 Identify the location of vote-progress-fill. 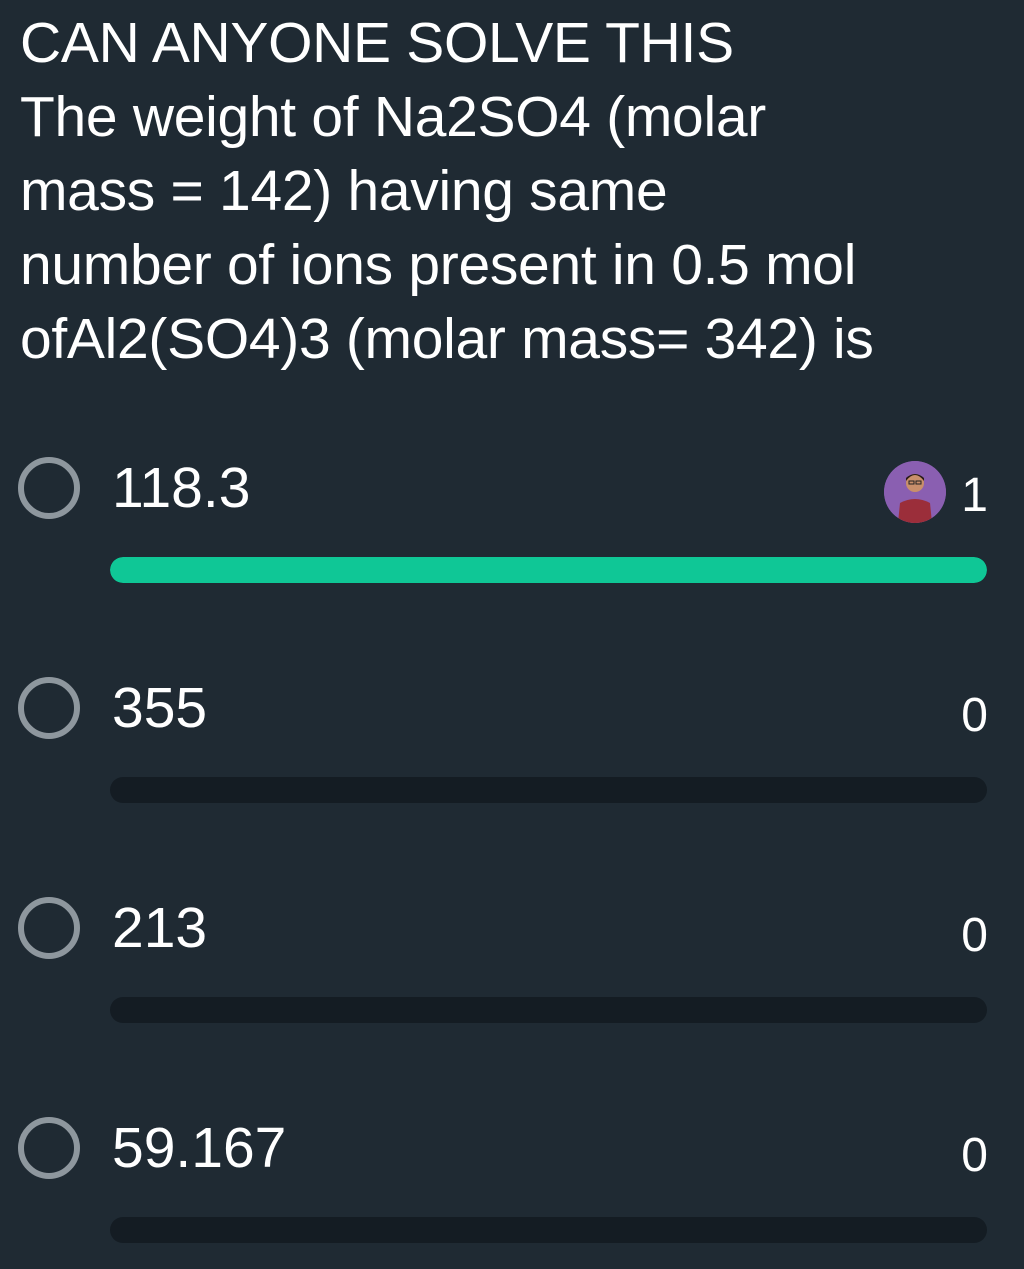
(548, 570).